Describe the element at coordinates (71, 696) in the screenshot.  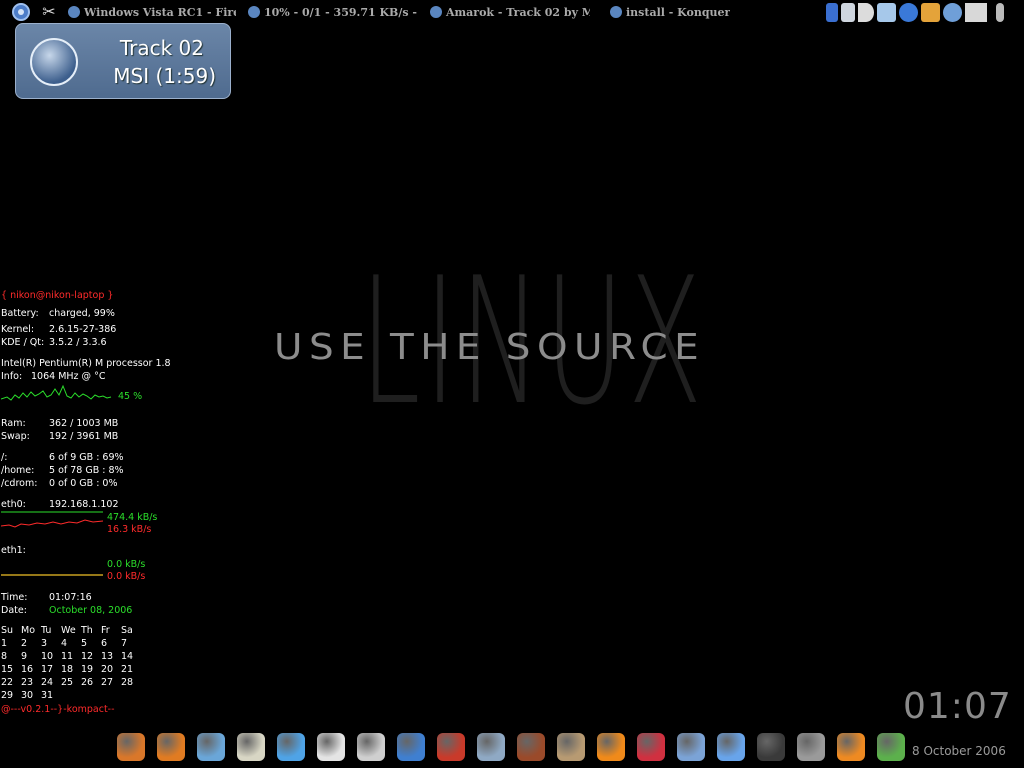
I see `calendar-week: 29 30 31` at that location.